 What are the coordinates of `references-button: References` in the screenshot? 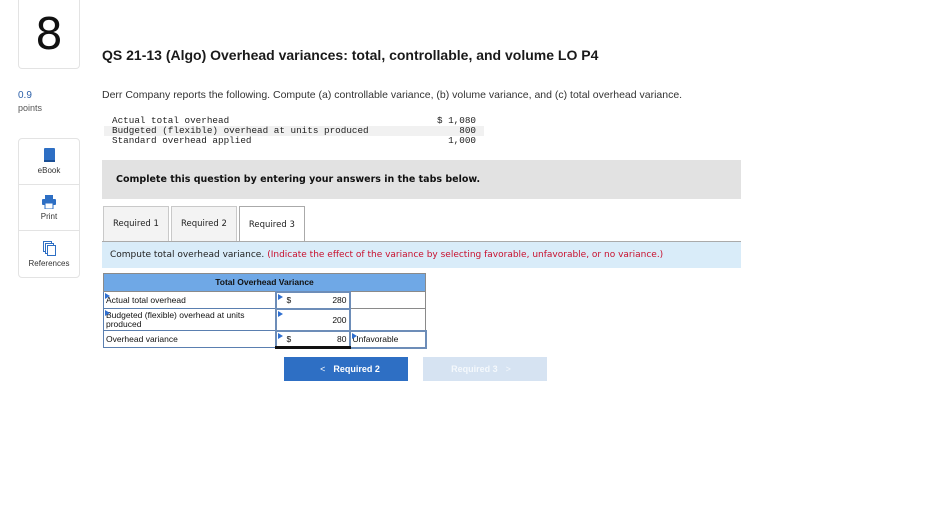 It's located at (49, 254).